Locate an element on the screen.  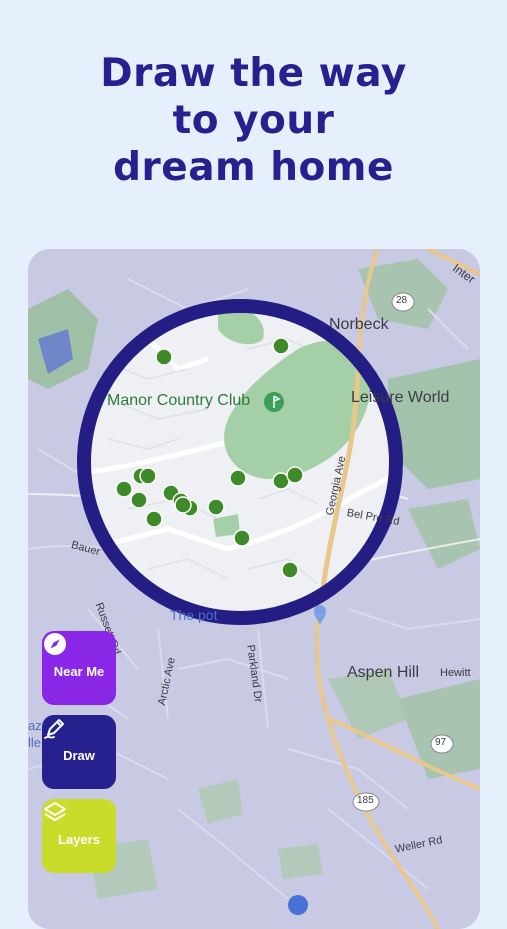
map-label-norbeck: Norbeck is located at coordinates (359, 324).